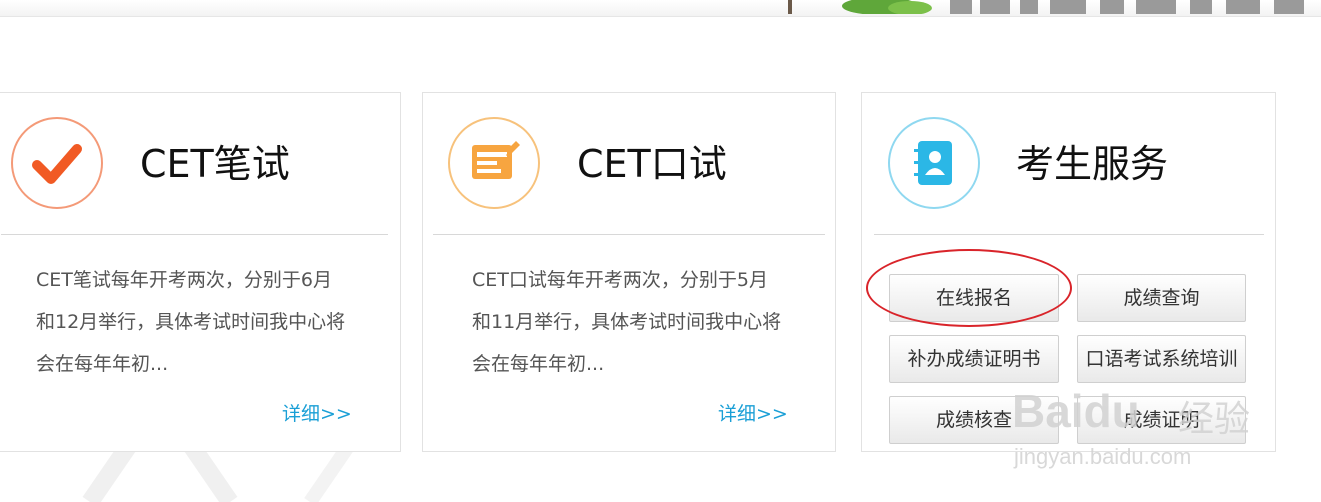  What do you see at coordinates (57, 163) in the screenshot?
I see `checkmark-icon` at bounding box center [57, 163].